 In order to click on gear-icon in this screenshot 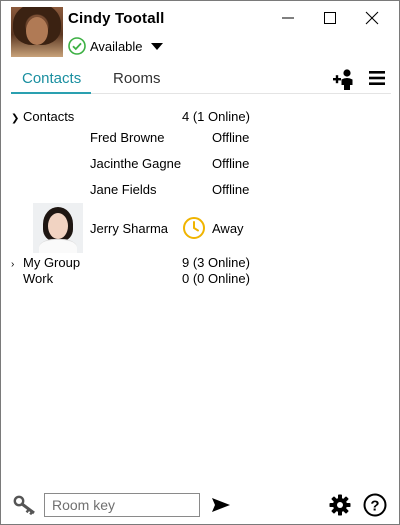, I will do `click(340, 505)`.